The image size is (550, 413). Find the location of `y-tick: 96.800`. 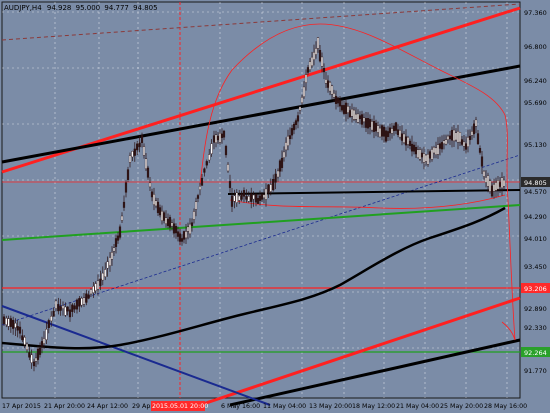

y-tick: 96.800 is located at coordinates (535, 47).